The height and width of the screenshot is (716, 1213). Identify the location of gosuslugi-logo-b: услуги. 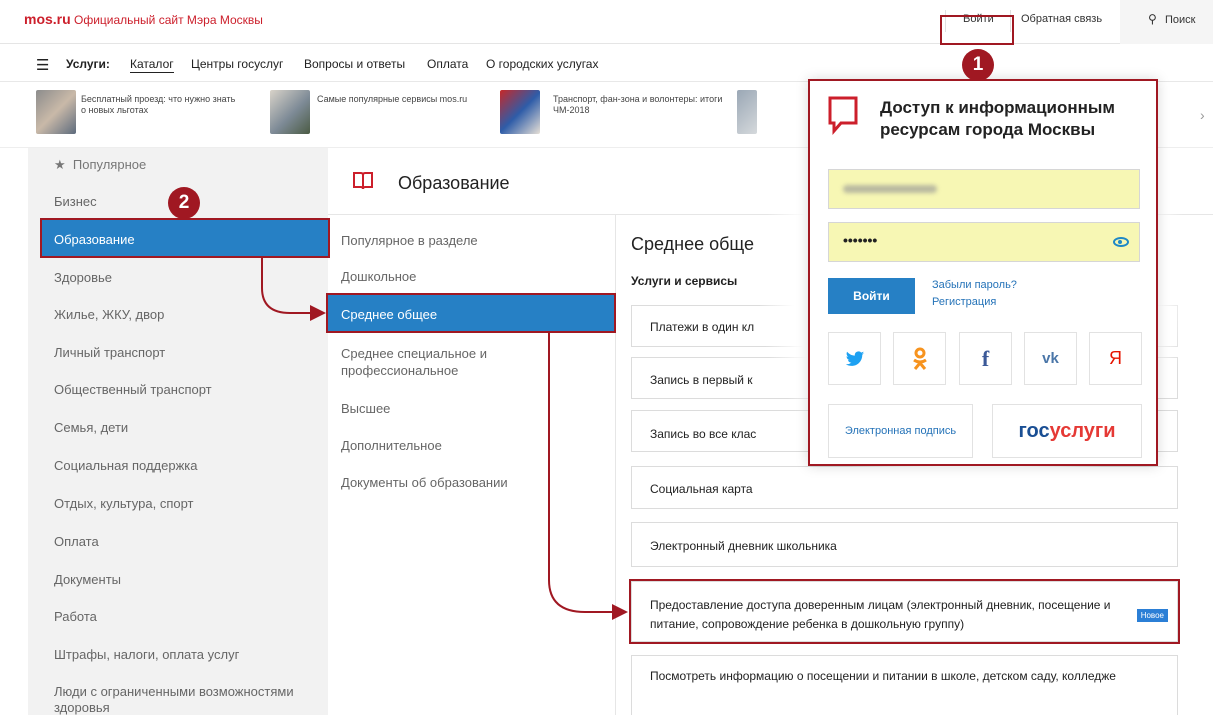
(1082, 431).